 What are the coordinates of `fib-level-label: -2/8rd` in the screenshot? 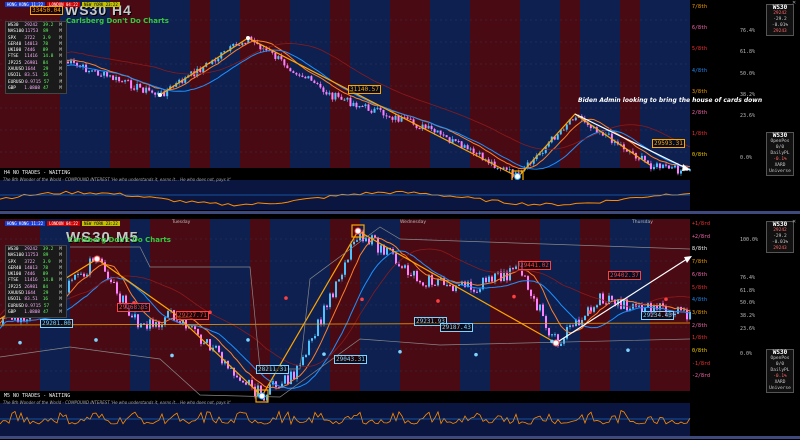 It's located at (701, 376).